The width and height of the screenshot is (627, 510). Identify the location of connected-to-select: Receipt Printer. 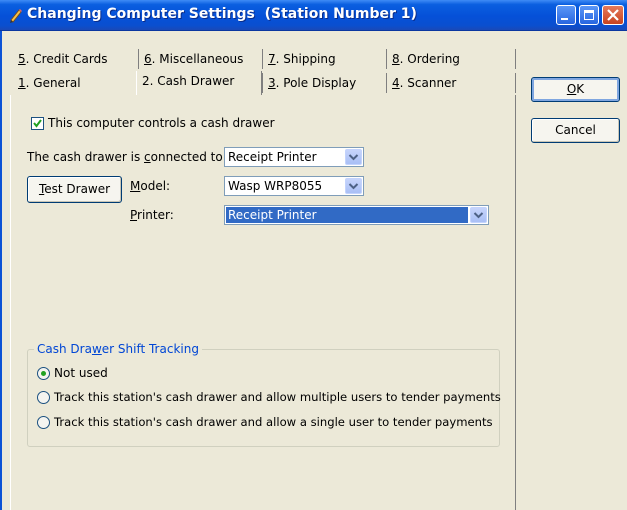
(294, 157).